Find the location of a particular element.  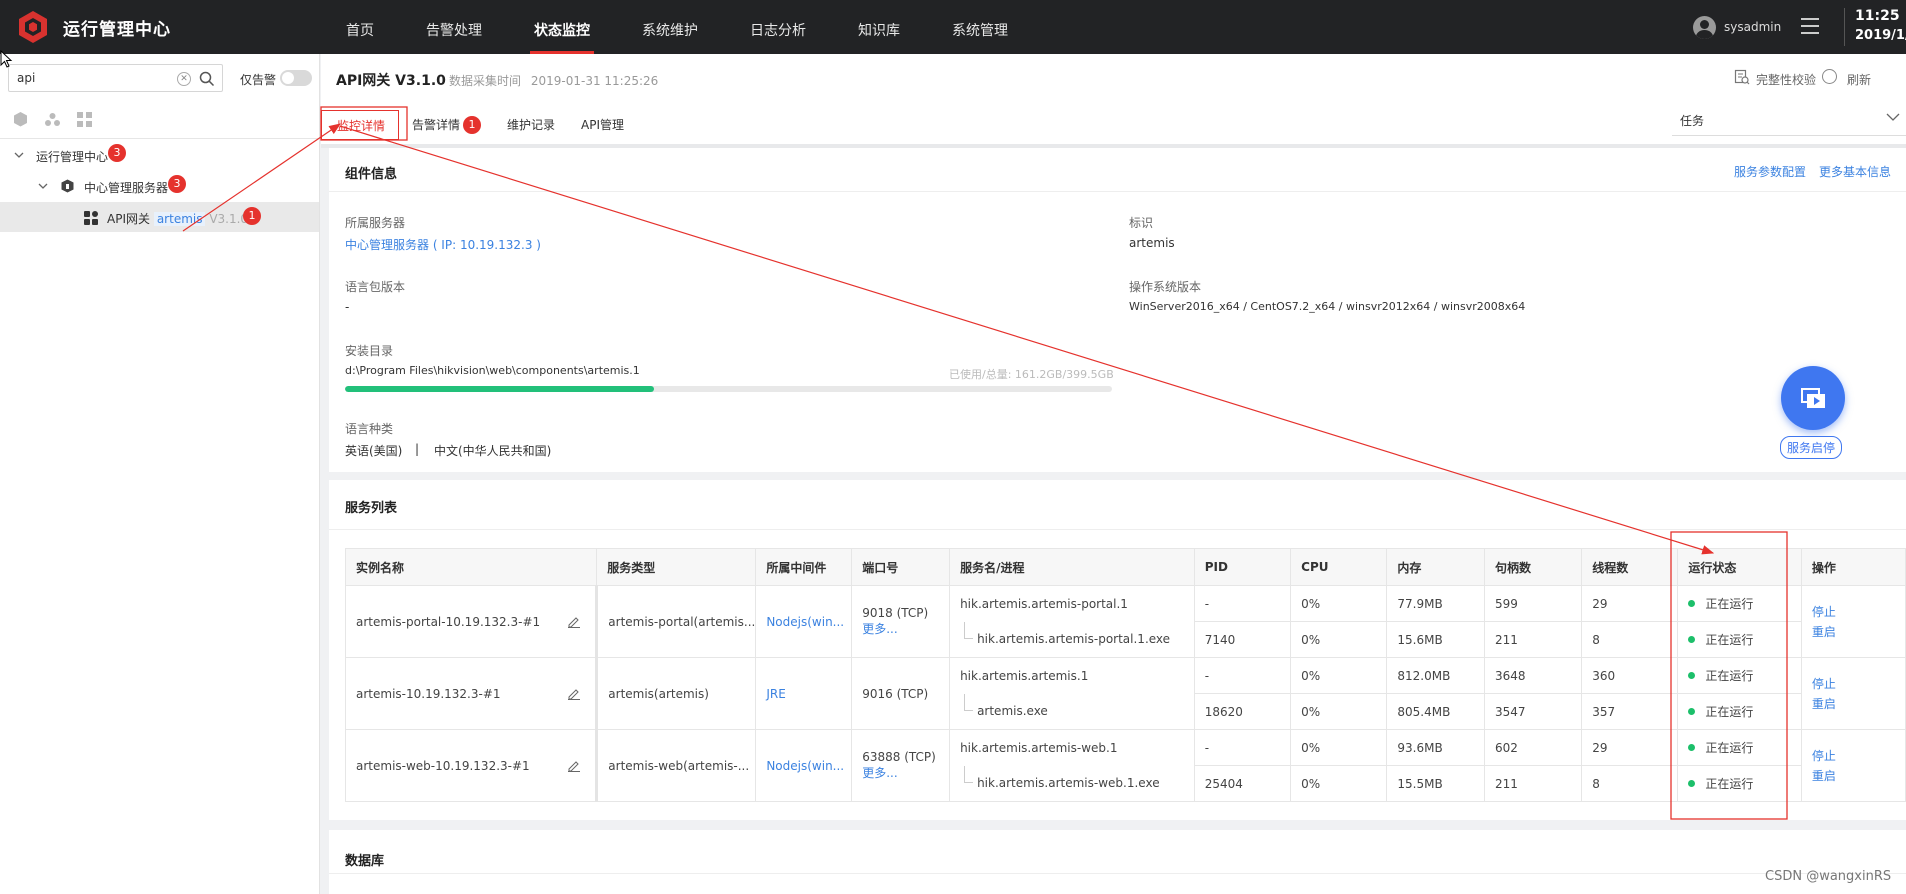

port-value: 9018 (TCP) is located at coordinates (895, 613).